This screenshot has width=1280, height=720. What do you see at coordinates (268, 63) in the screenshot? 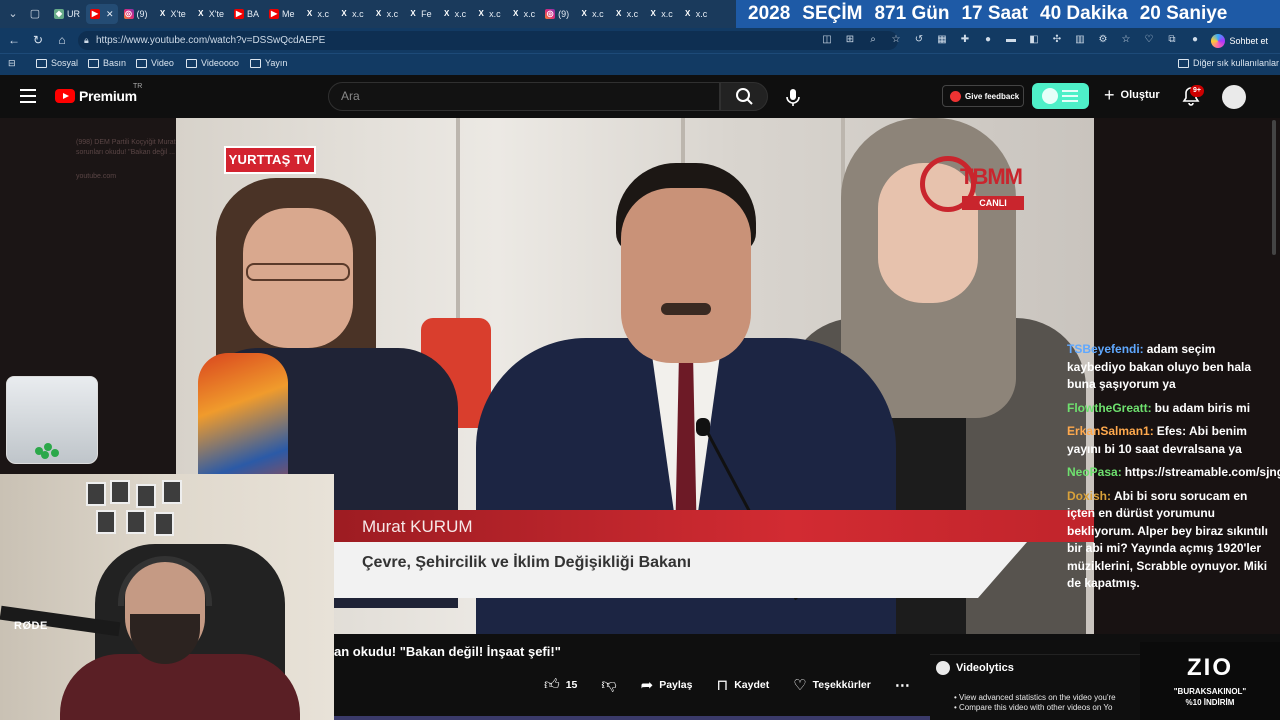
I see `bookmark-folder: Yayın` at bounding box center [268, 63].